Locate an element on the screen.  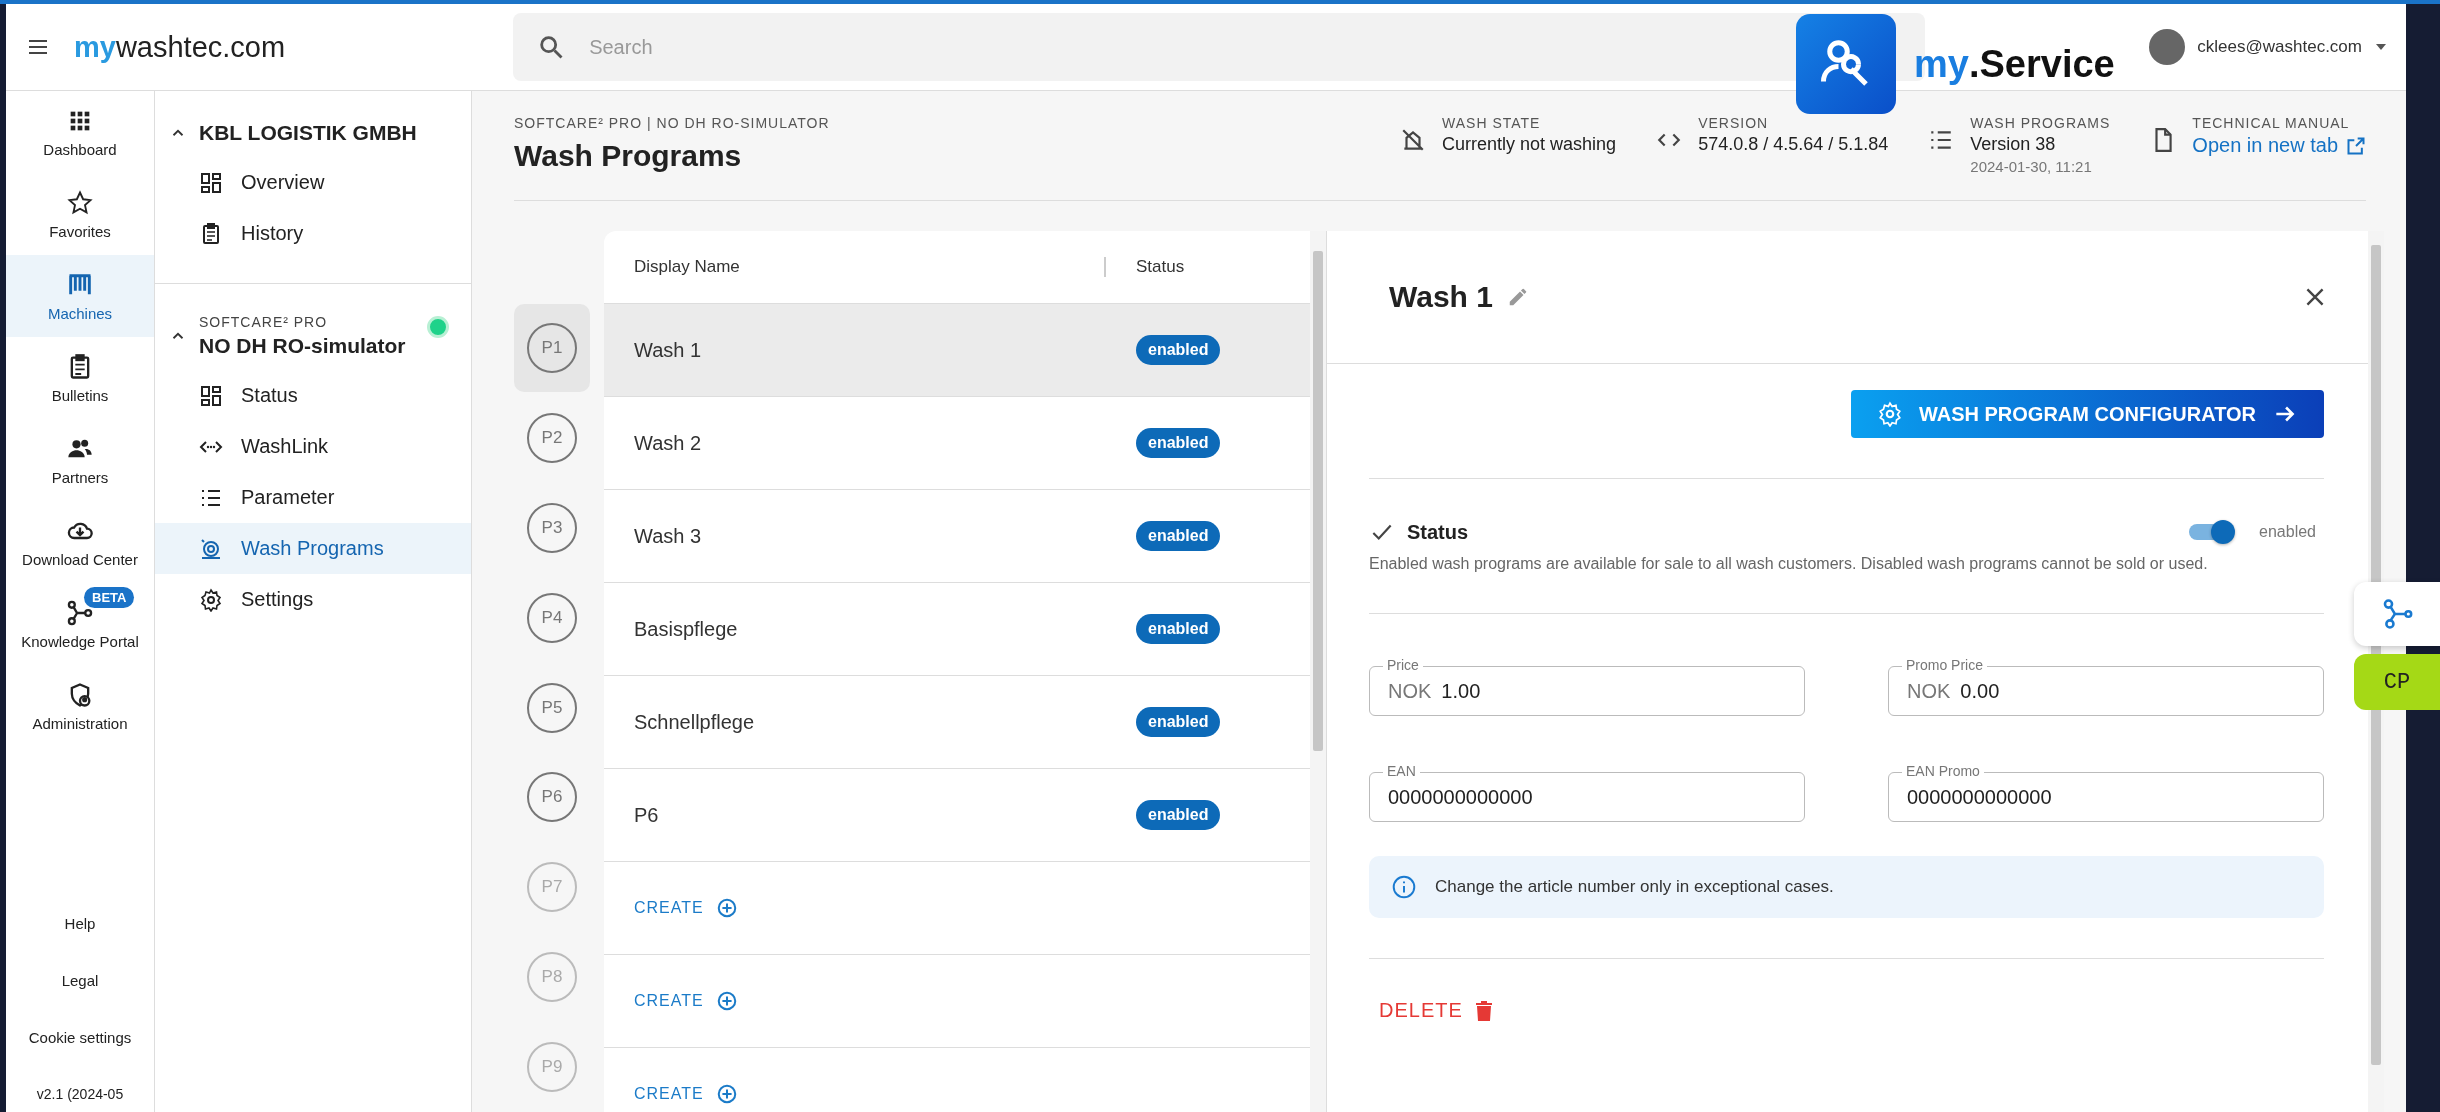
info-label: VERSION is located at coordinates (1734, 123).